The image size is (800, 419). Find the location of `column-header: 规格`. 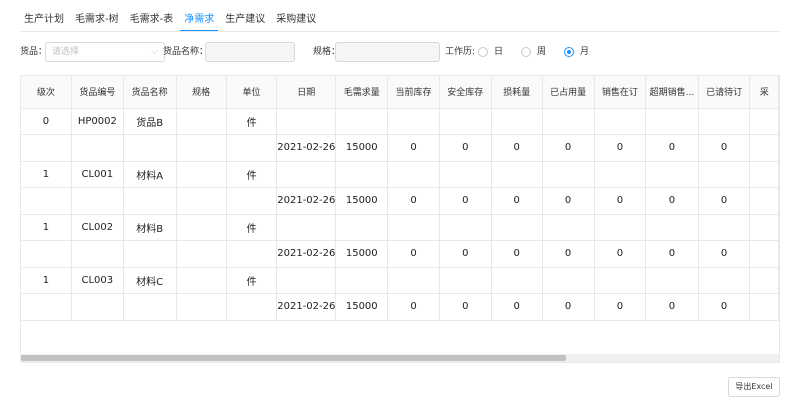

column-header: 规格 is located at coordinates (201, 92).